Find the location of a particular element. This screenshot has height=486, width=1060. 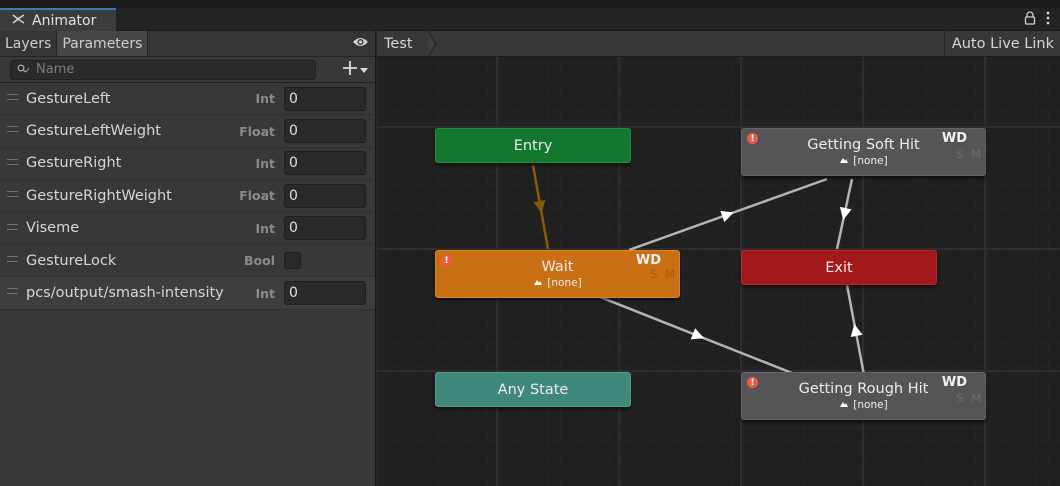

tab-layers-label: Layers is located at coordinates (28, 43).